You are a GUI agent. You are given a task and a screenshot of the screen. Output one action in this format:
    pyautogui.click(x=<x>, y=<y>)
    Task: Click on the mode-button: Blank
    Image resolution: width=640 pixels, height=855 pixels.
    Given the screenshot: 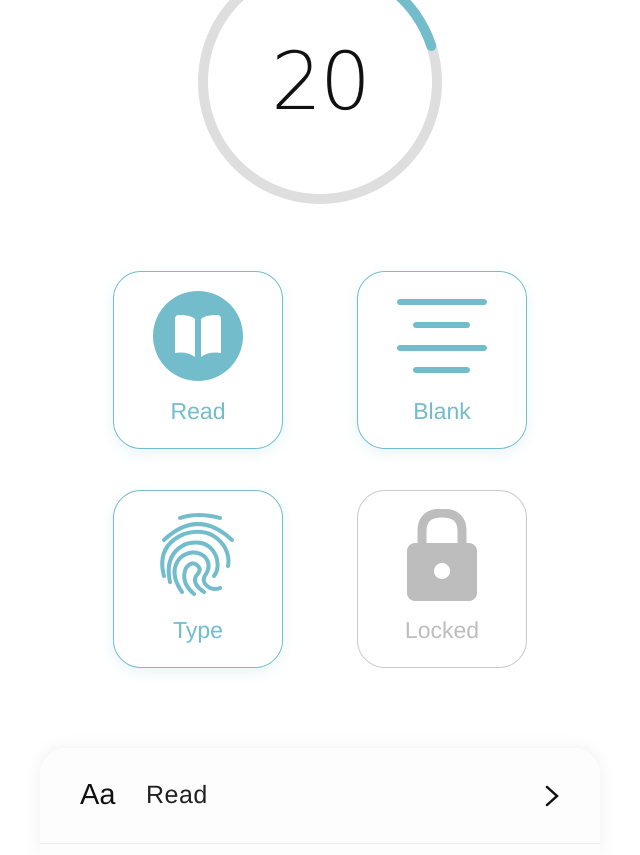 What is the action you would take?
    pyautogui.click(x=442, y=360)
    